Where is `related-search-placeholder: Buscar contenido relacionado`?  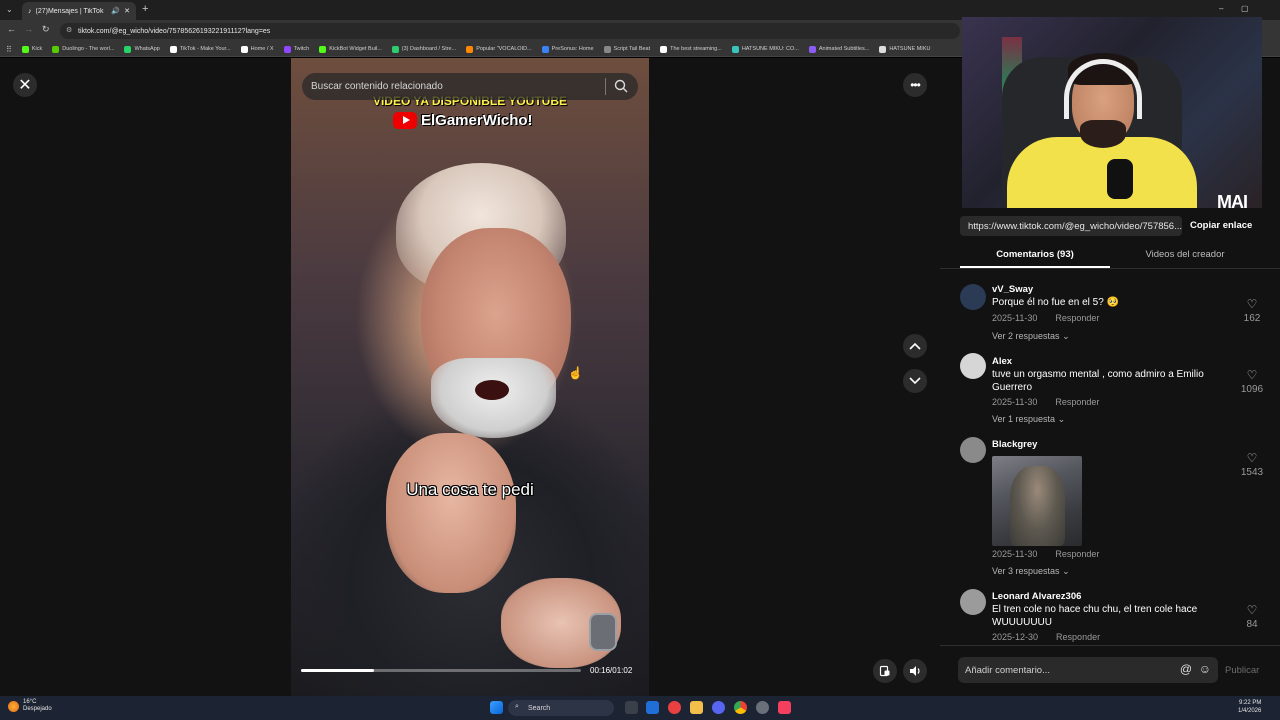
related-search-placeholder: Buscar contenido relacionado is located at coordinates (377, 86).